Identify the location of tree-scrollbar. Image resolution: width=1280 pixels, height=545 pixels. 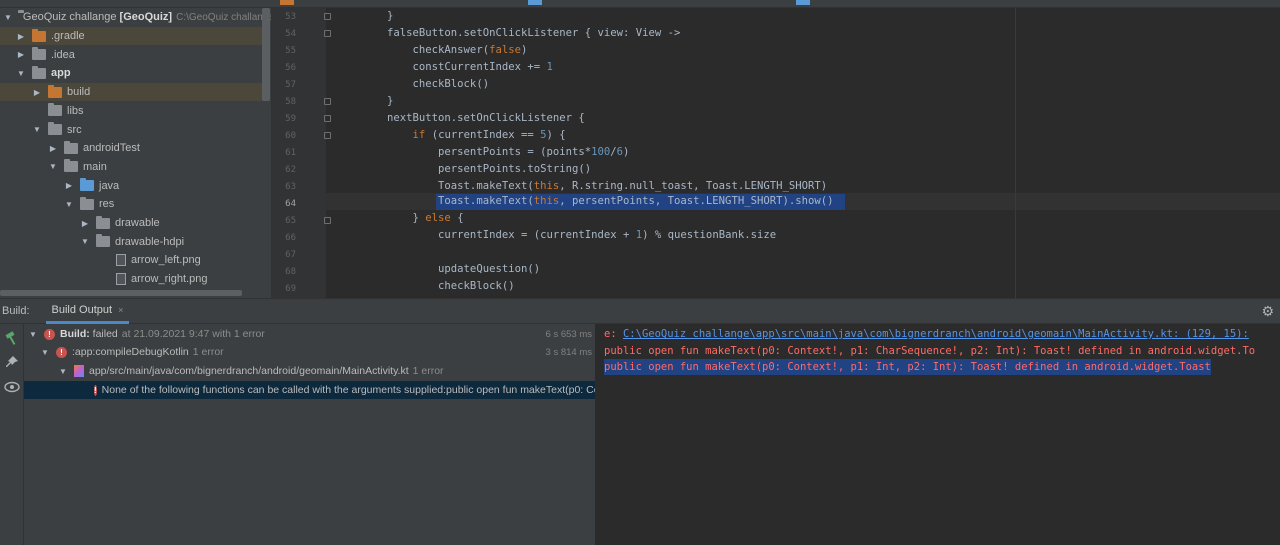
(266, 54).